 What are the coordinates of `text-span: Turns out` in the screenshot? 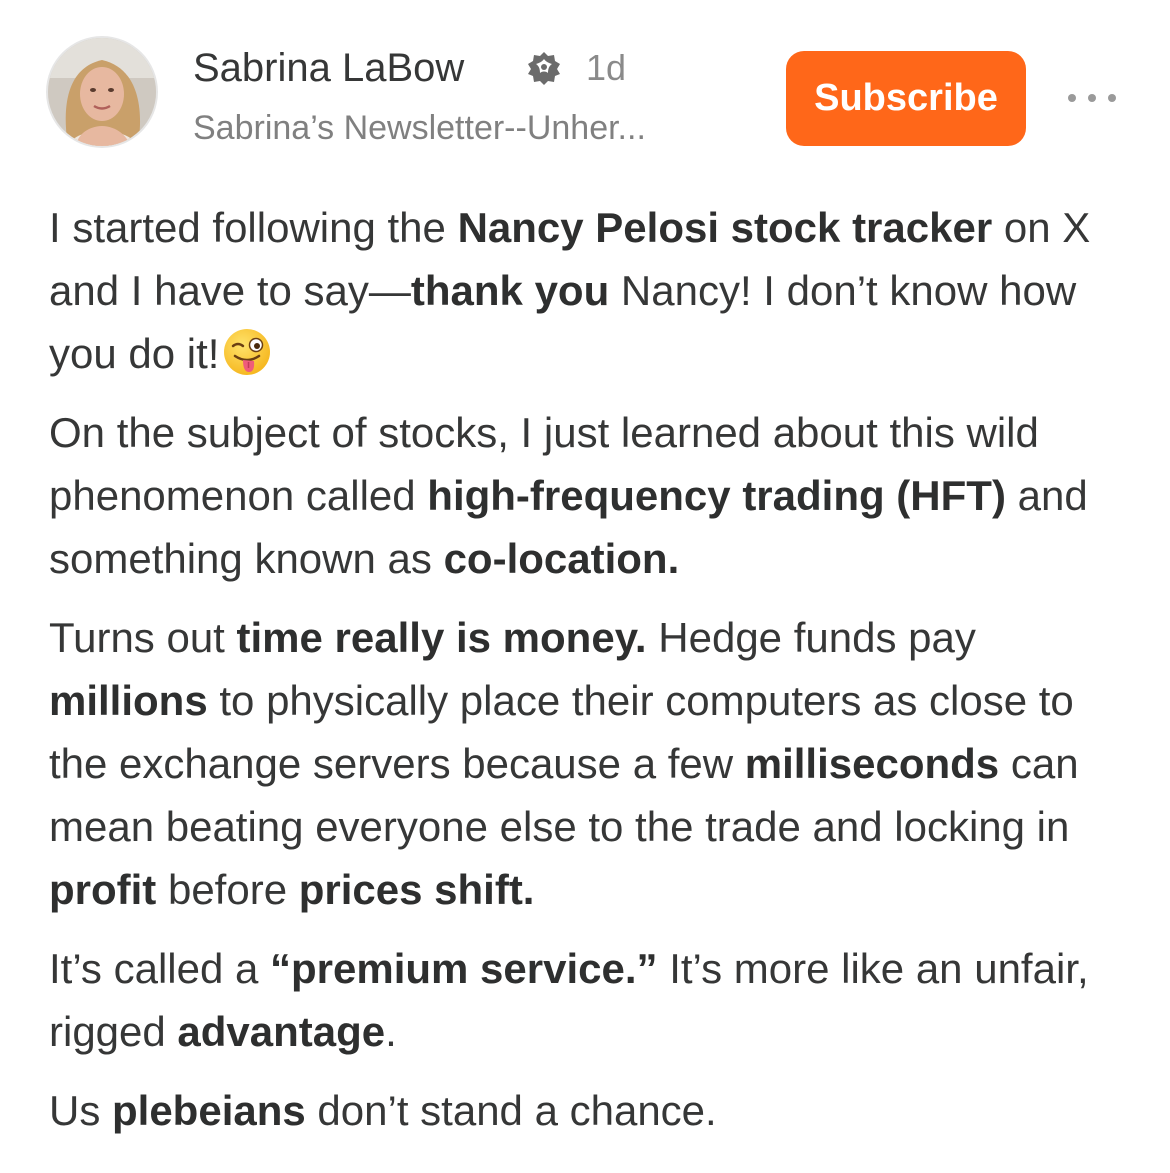 It's located at (143, 637).